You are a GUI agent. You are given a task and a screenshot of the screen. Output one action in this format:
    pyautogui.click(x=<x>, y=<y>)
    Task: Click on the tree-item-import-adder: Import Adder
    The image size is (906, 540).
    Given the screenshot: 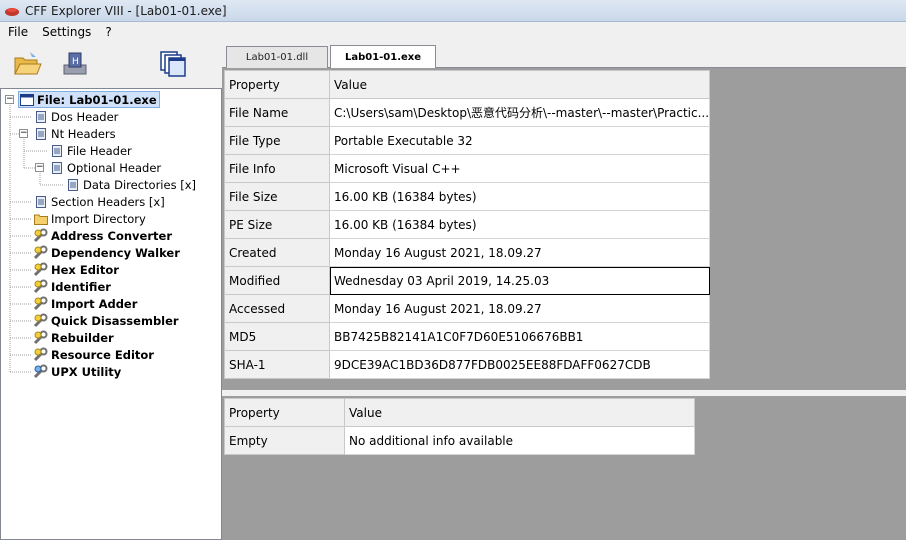 What is the action you would take?
    pyautogui.click(x=85, y=303)
    